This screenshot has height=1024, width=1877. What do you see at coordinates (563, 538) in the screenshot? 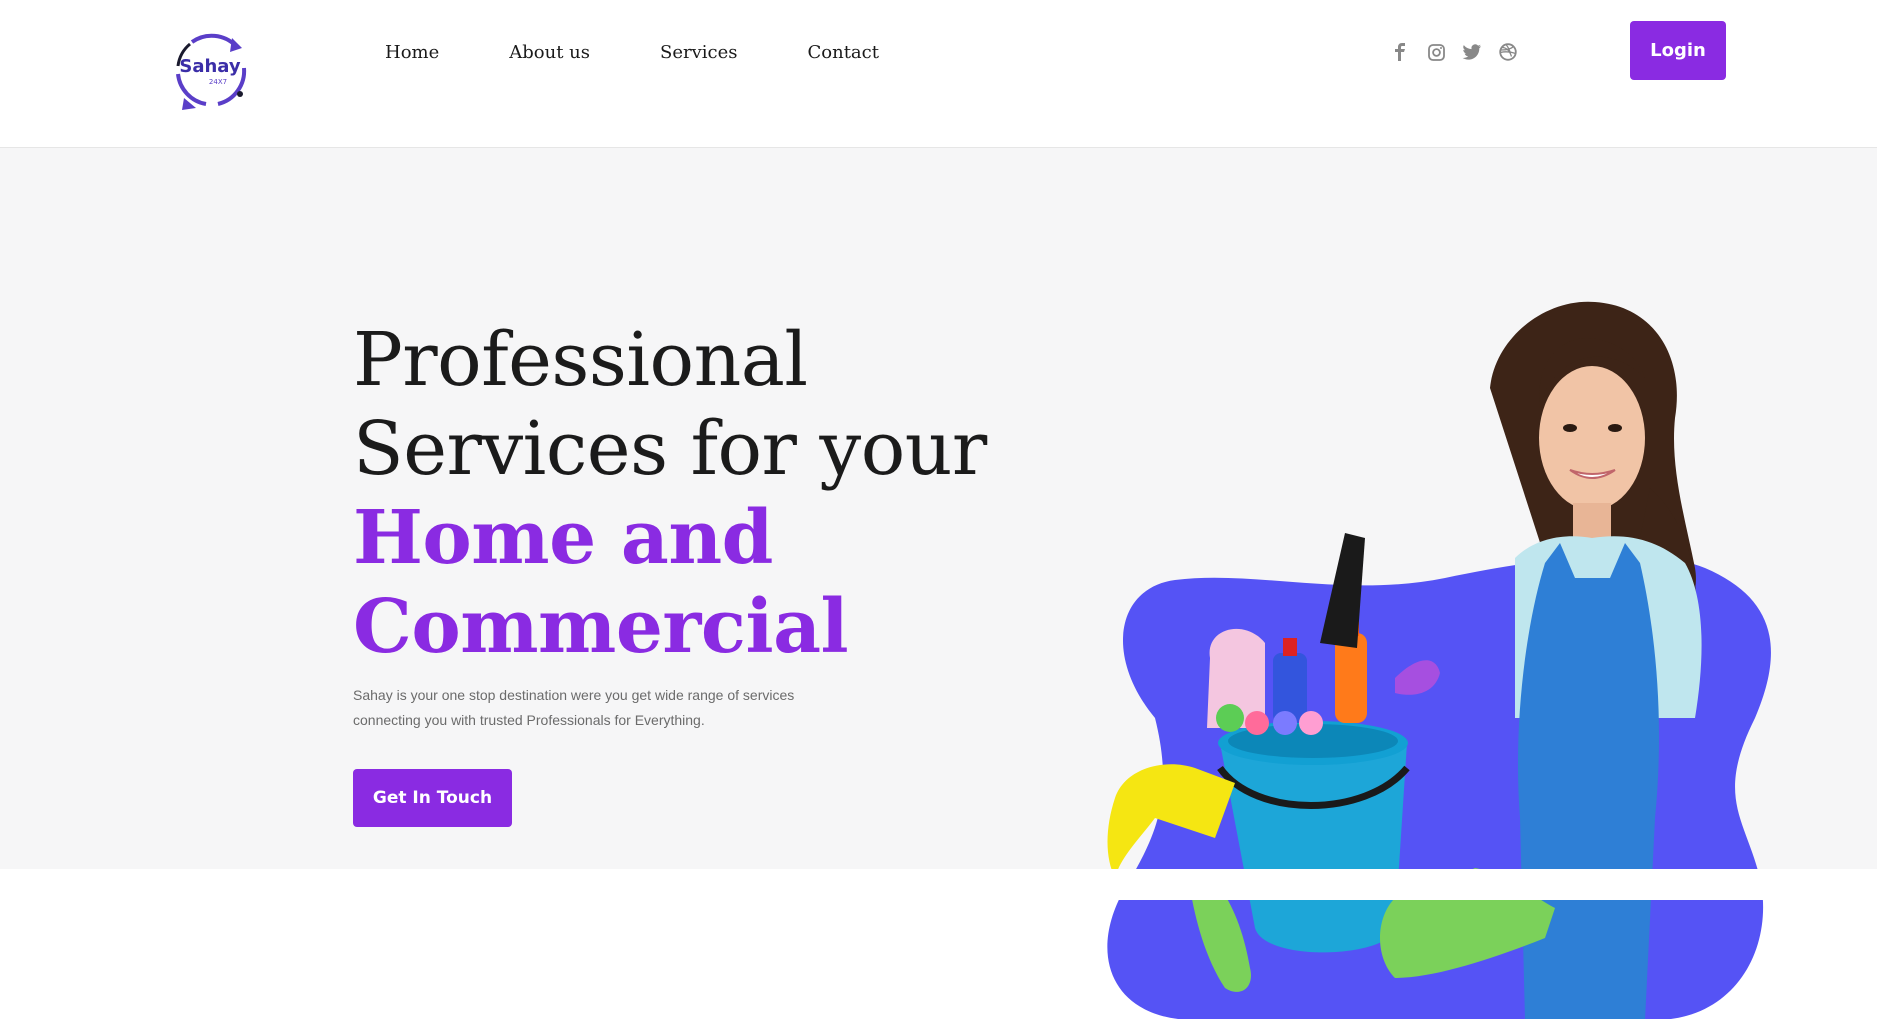
I see `headline-accent-line-1: Home and` at bounding box center [563, 538].